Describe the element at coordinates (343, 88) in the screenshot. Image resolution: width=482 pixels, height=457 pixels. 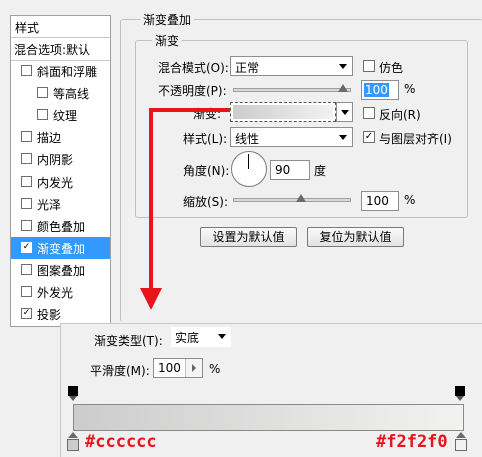
I see `opacity-slider-thumb` at that location.